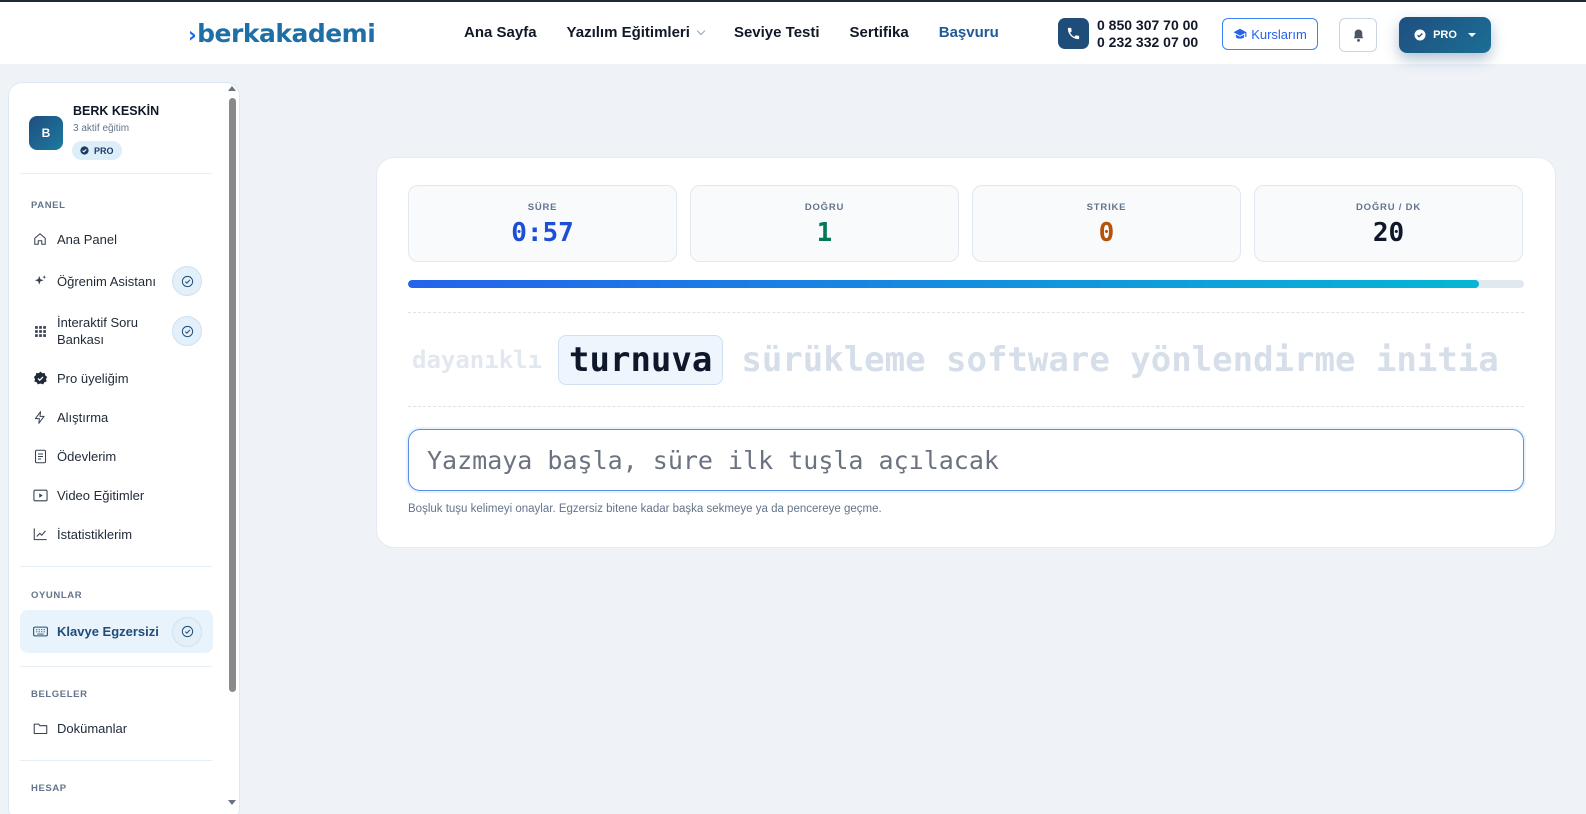 The height and width of the screenshot is (814, 1586). Describe the element at coordinates (1120, 360) in the screenshot. I see `upcoming-words: sürükleme software yönlendirme initia` at that location.